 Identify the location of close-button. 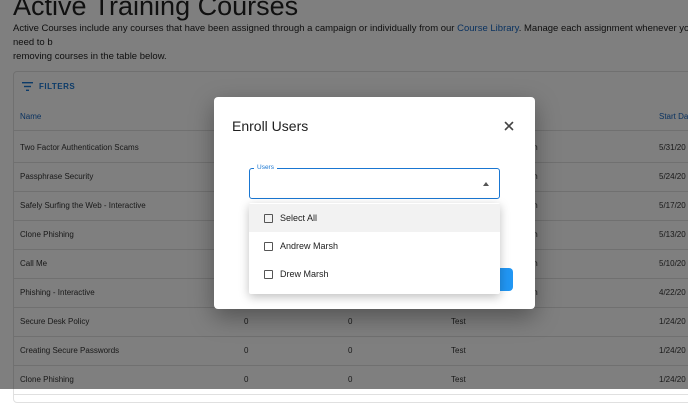
(509, 126).